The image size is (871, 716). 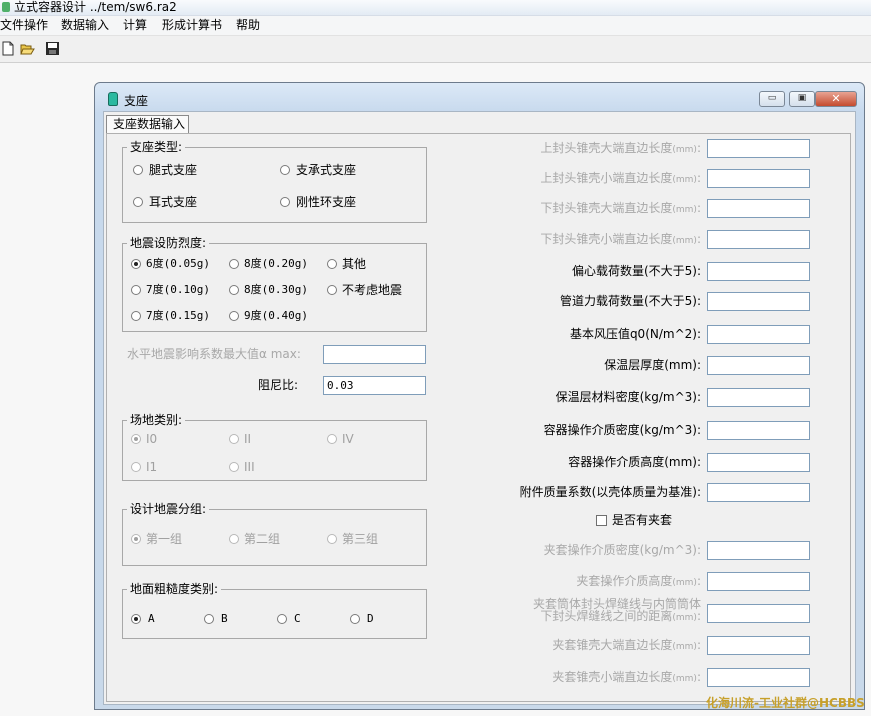 I want to click on right-label-text: 上封头锥壳大端直边长度, so click(x=606, y=148).